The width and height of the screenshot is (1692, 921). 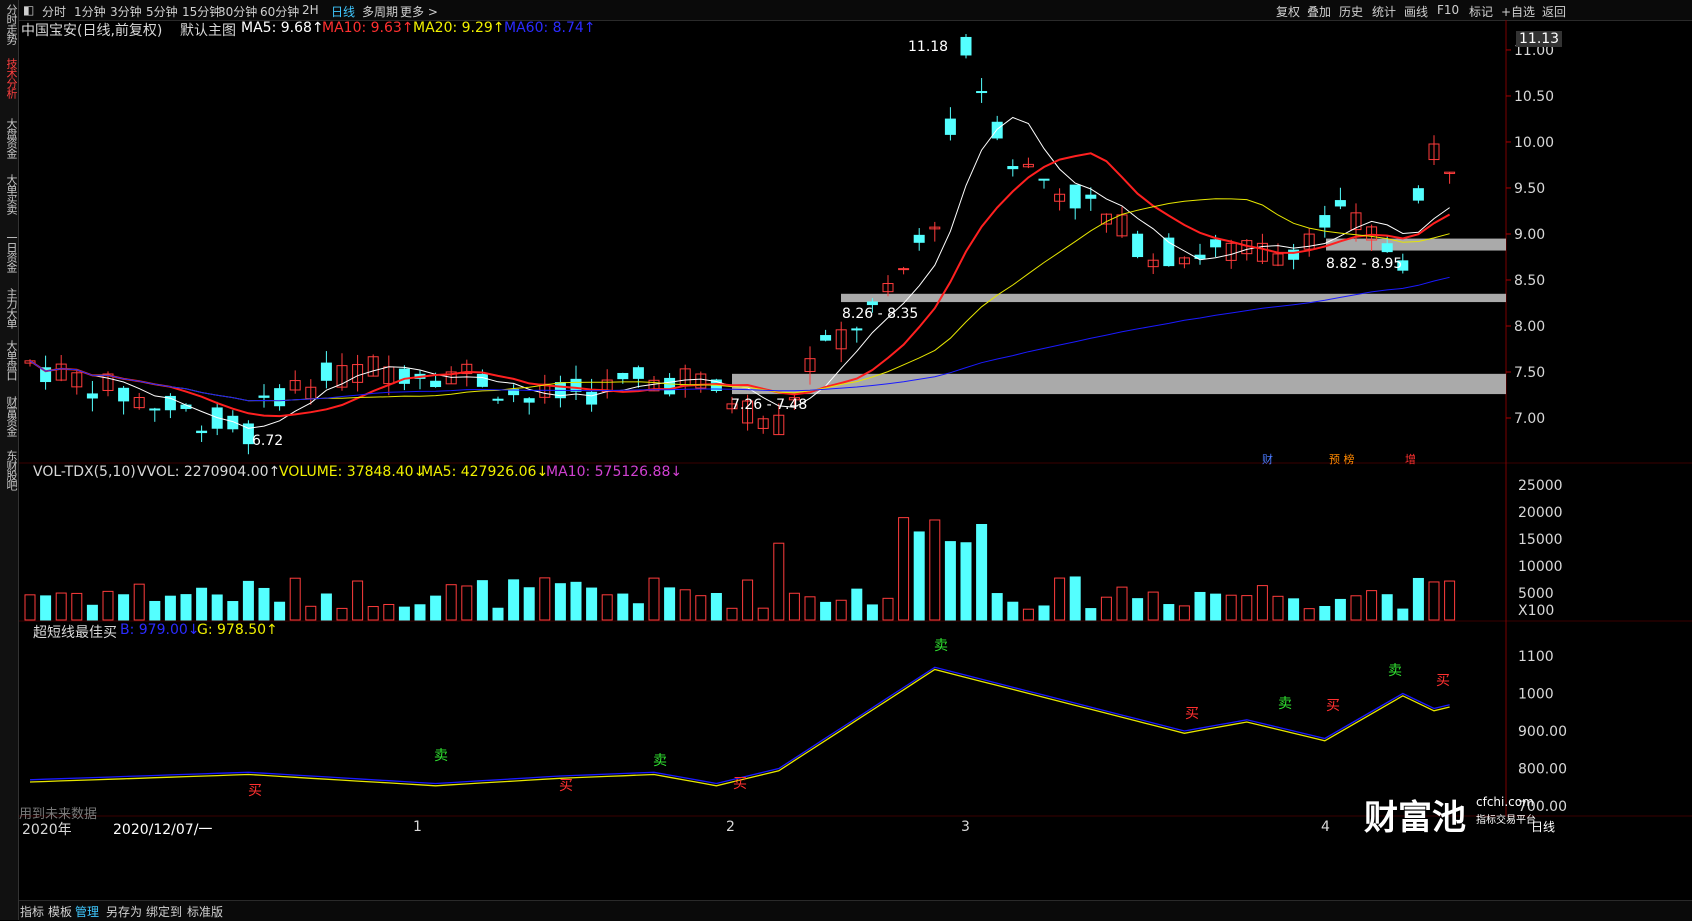 I want to click on period-tab-7: 2H, so click(x=310, y=10).